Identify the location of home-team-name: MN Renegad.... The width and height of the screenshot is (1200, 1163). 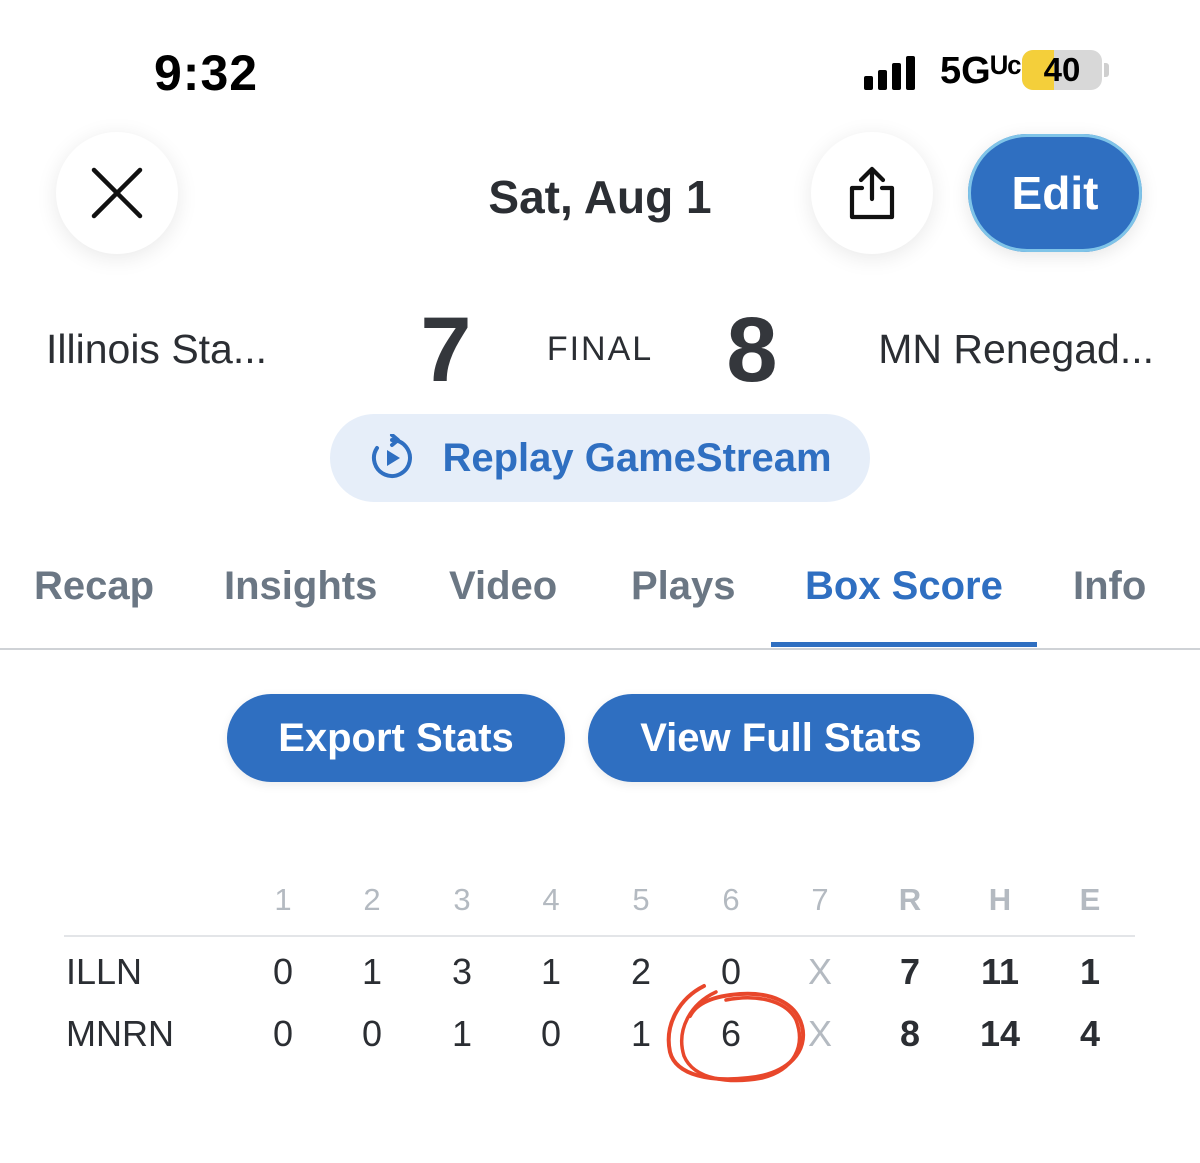
(1016, 349).